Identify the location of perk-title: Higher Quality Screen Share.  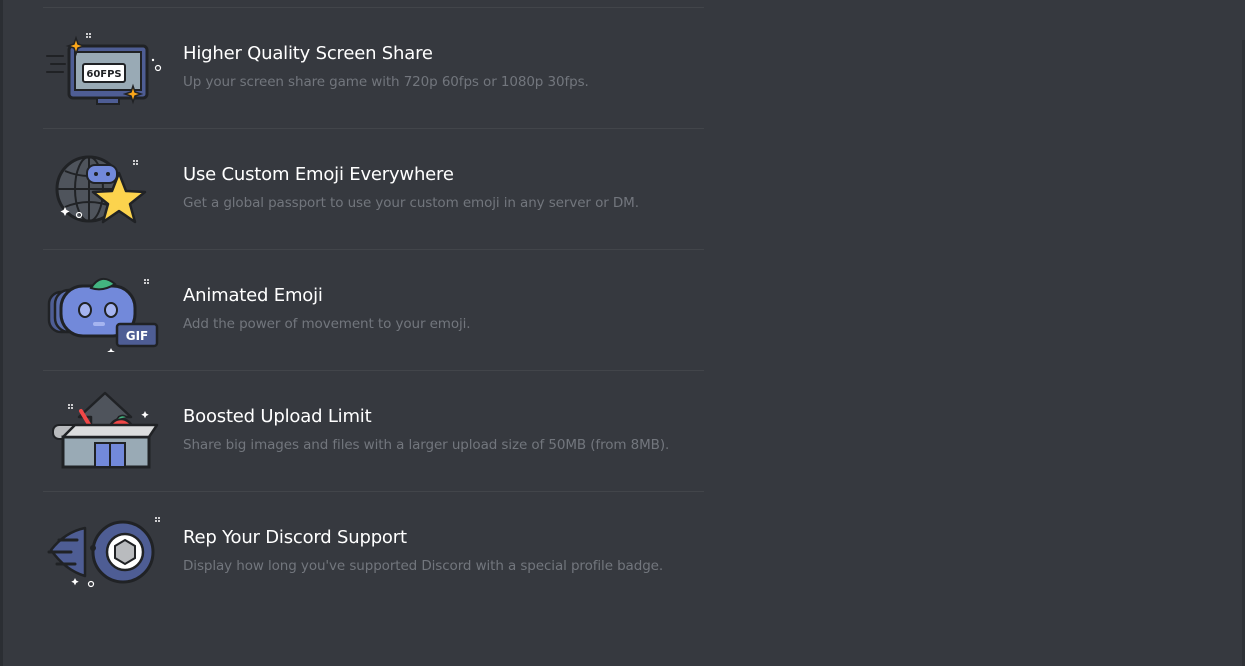
(308, 53).